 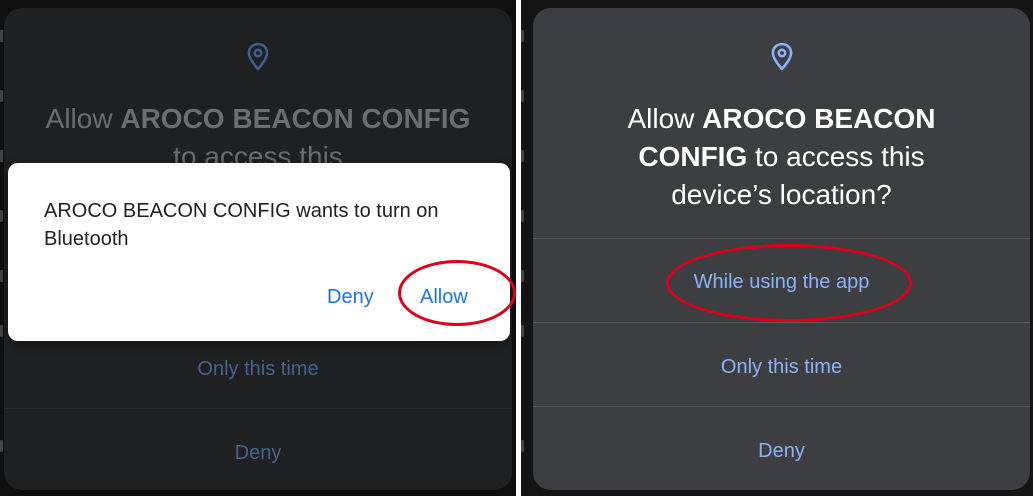 What do you see at coordinates (350, 297) in the screenshot?
I see `deny-button: Deny` at bounding box center [350, 297].